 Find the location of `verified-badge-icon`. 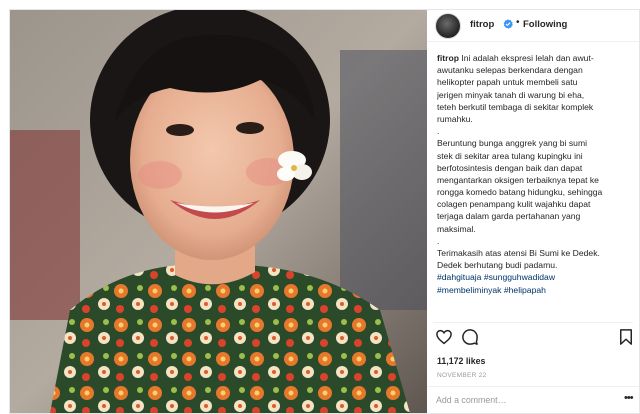

verified-badge-icon is located at coordinates (508, 24).